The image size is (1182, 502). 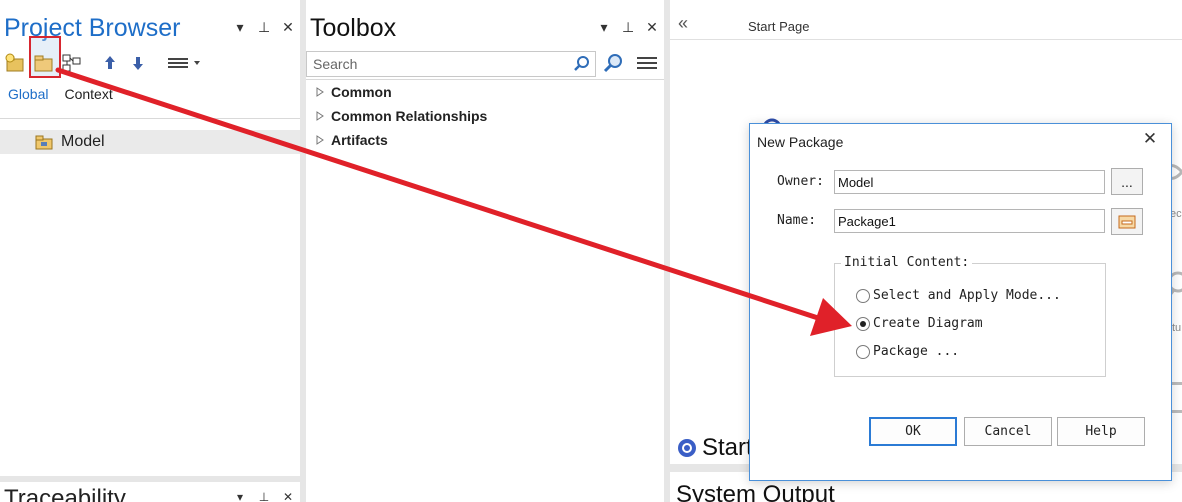 I want to click on traceability-controls: ▾ ⊥ ✕, so click(x=264, y=496).